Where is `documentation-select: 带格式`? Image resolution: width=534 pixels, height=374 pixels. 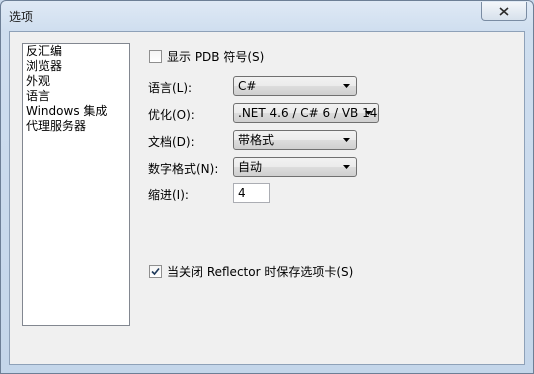
documentation-select: 带格式 is located at coordinates (295, 140).